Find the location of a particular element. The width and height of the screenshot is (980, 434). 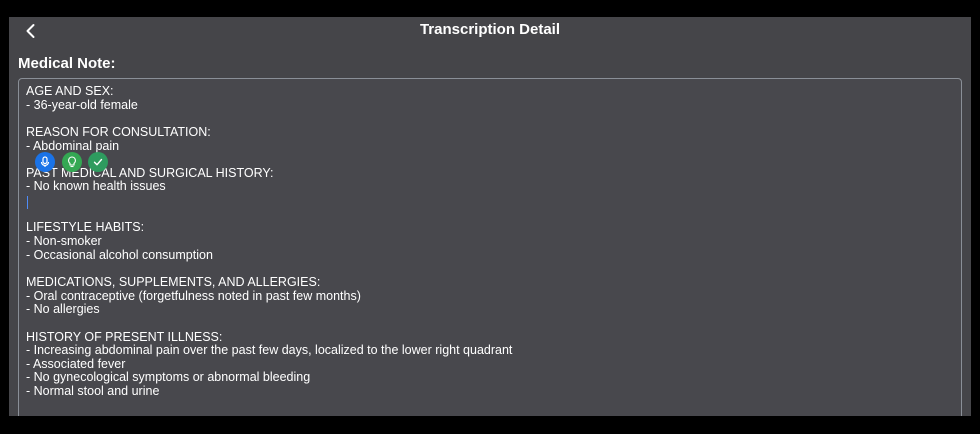

note-line: - No known health issues is located at coordinates (96, 186).